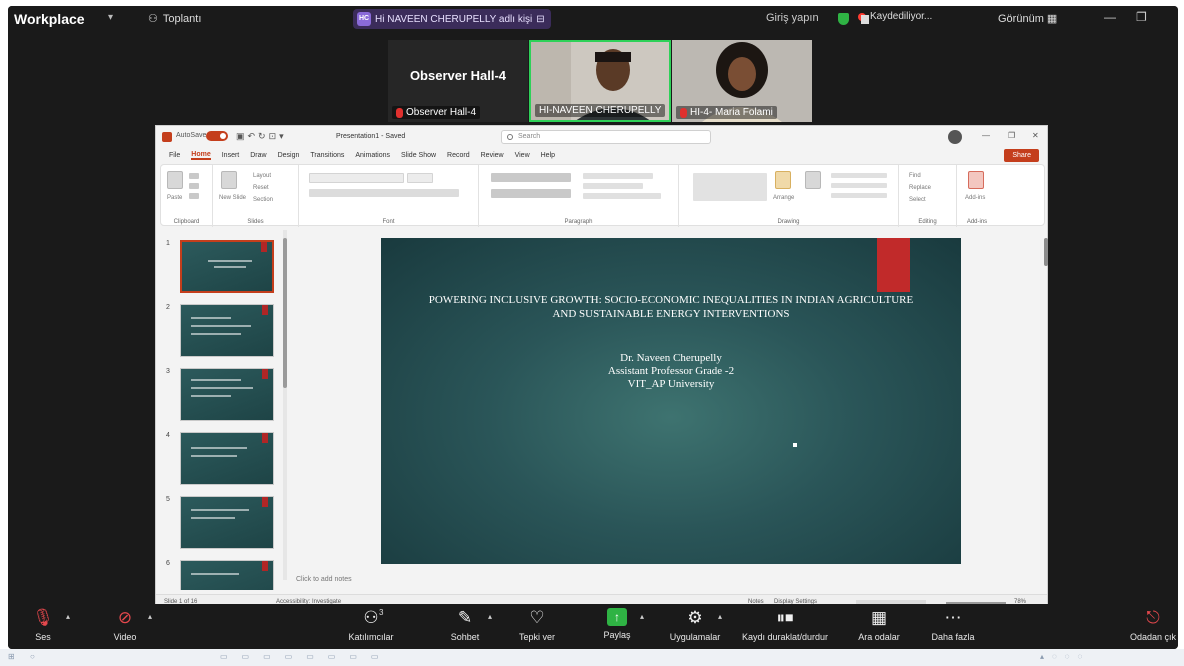  I want to click on video-button: ⊘ ▴ Video, so click(125, 625).